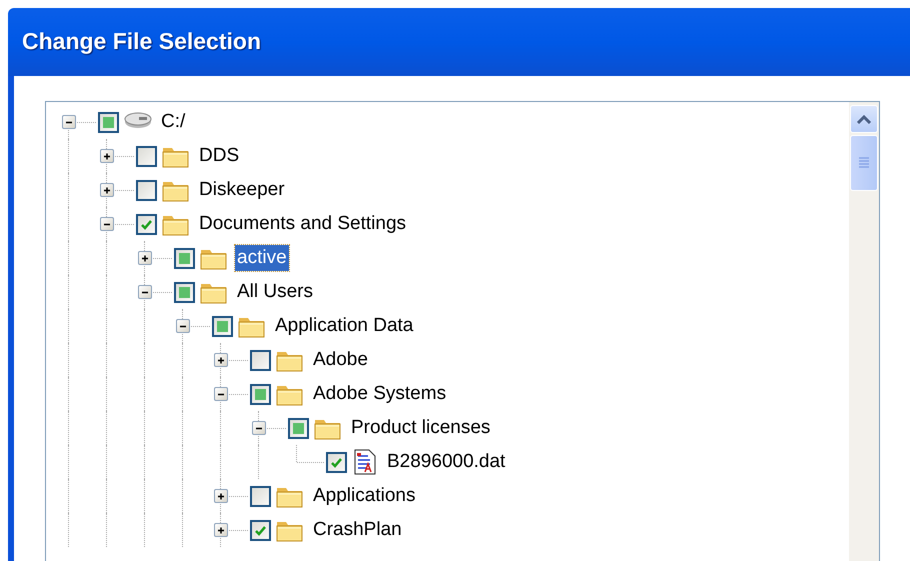  Describe the element at coordinates (864, 119) in the screenshot. I see `scroll-up-button` at that location.